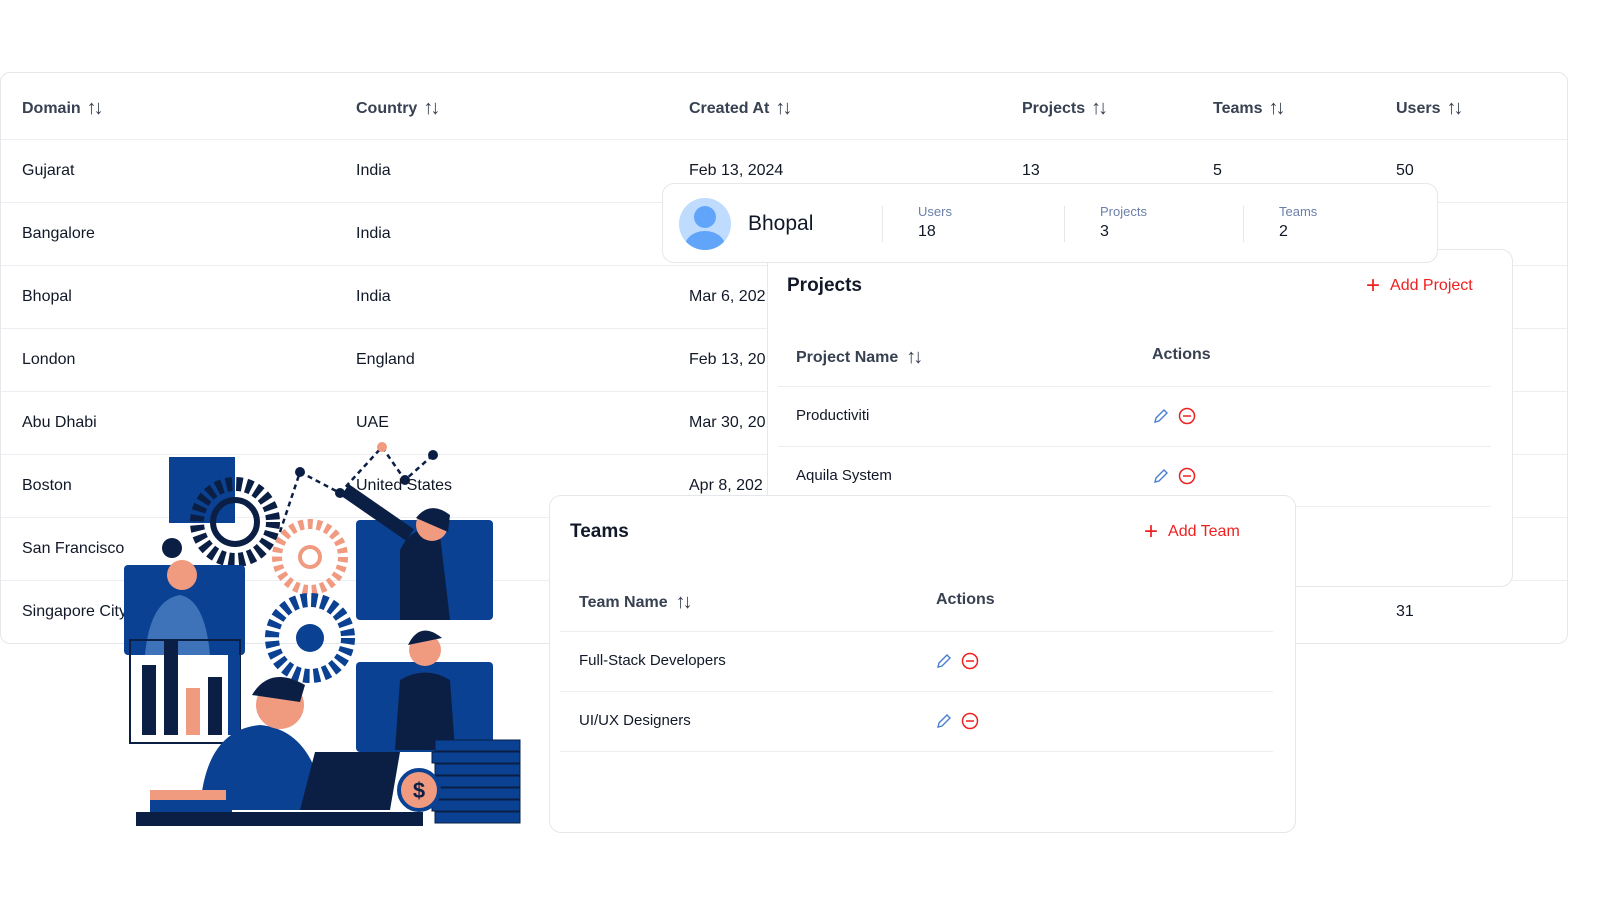 Image resolution: width=1600 pixels, height=900 pixels. I want to click on column-header-country: Country ↑↓, so click(398, 108).